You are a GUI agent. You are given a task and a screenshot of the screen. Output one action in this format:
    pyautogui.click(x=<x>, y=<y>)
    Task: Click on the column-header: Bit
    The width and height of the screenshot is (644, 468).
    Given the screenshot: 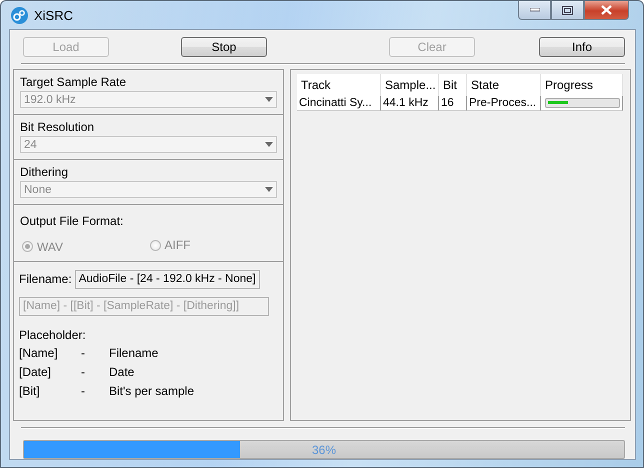 What is the action you would take?
    pyautogui.click(x=453, y=85)
    